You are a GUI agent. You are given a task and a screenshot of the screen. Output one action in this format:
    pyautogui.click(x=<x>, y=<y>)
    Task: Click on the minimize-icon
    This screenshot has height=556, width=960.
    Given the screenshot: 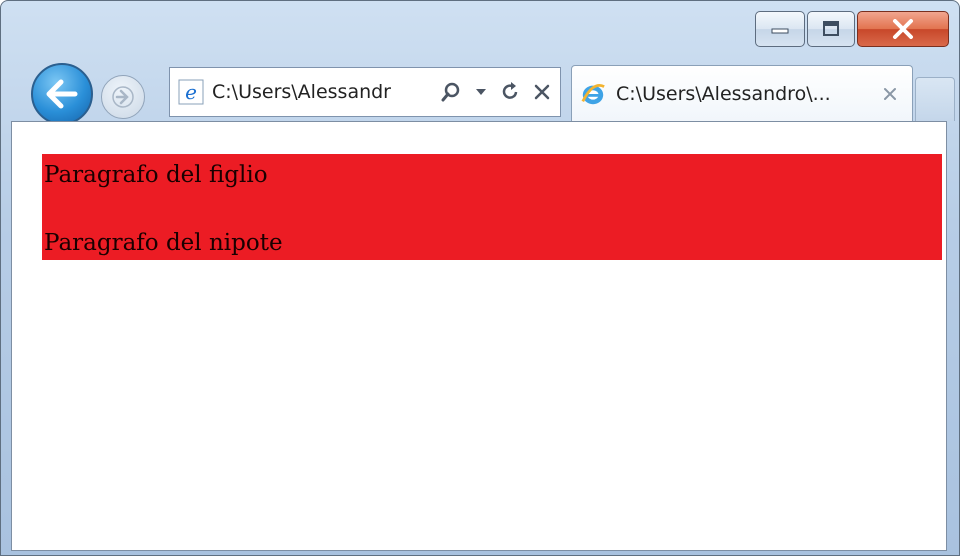 What is the action you would take?
    pyautogui.click(x=780, y=31)
    